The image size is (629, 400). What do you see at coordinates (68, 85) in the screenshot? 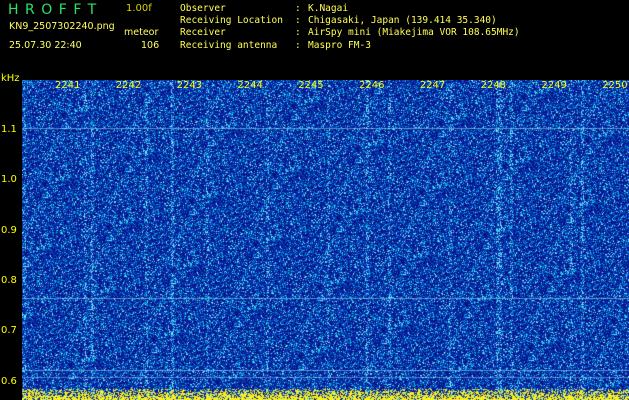
I see `x-tick-label: 2241` at bounding box center [68, 85].